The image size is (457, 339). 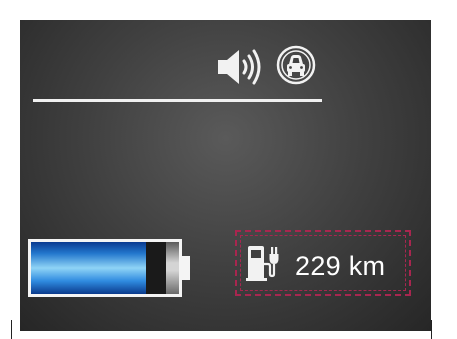 What do you see at coordinates (88, 268) in the screenshot?
I see `battery-charge-fill` at bounding box center [88, 268].